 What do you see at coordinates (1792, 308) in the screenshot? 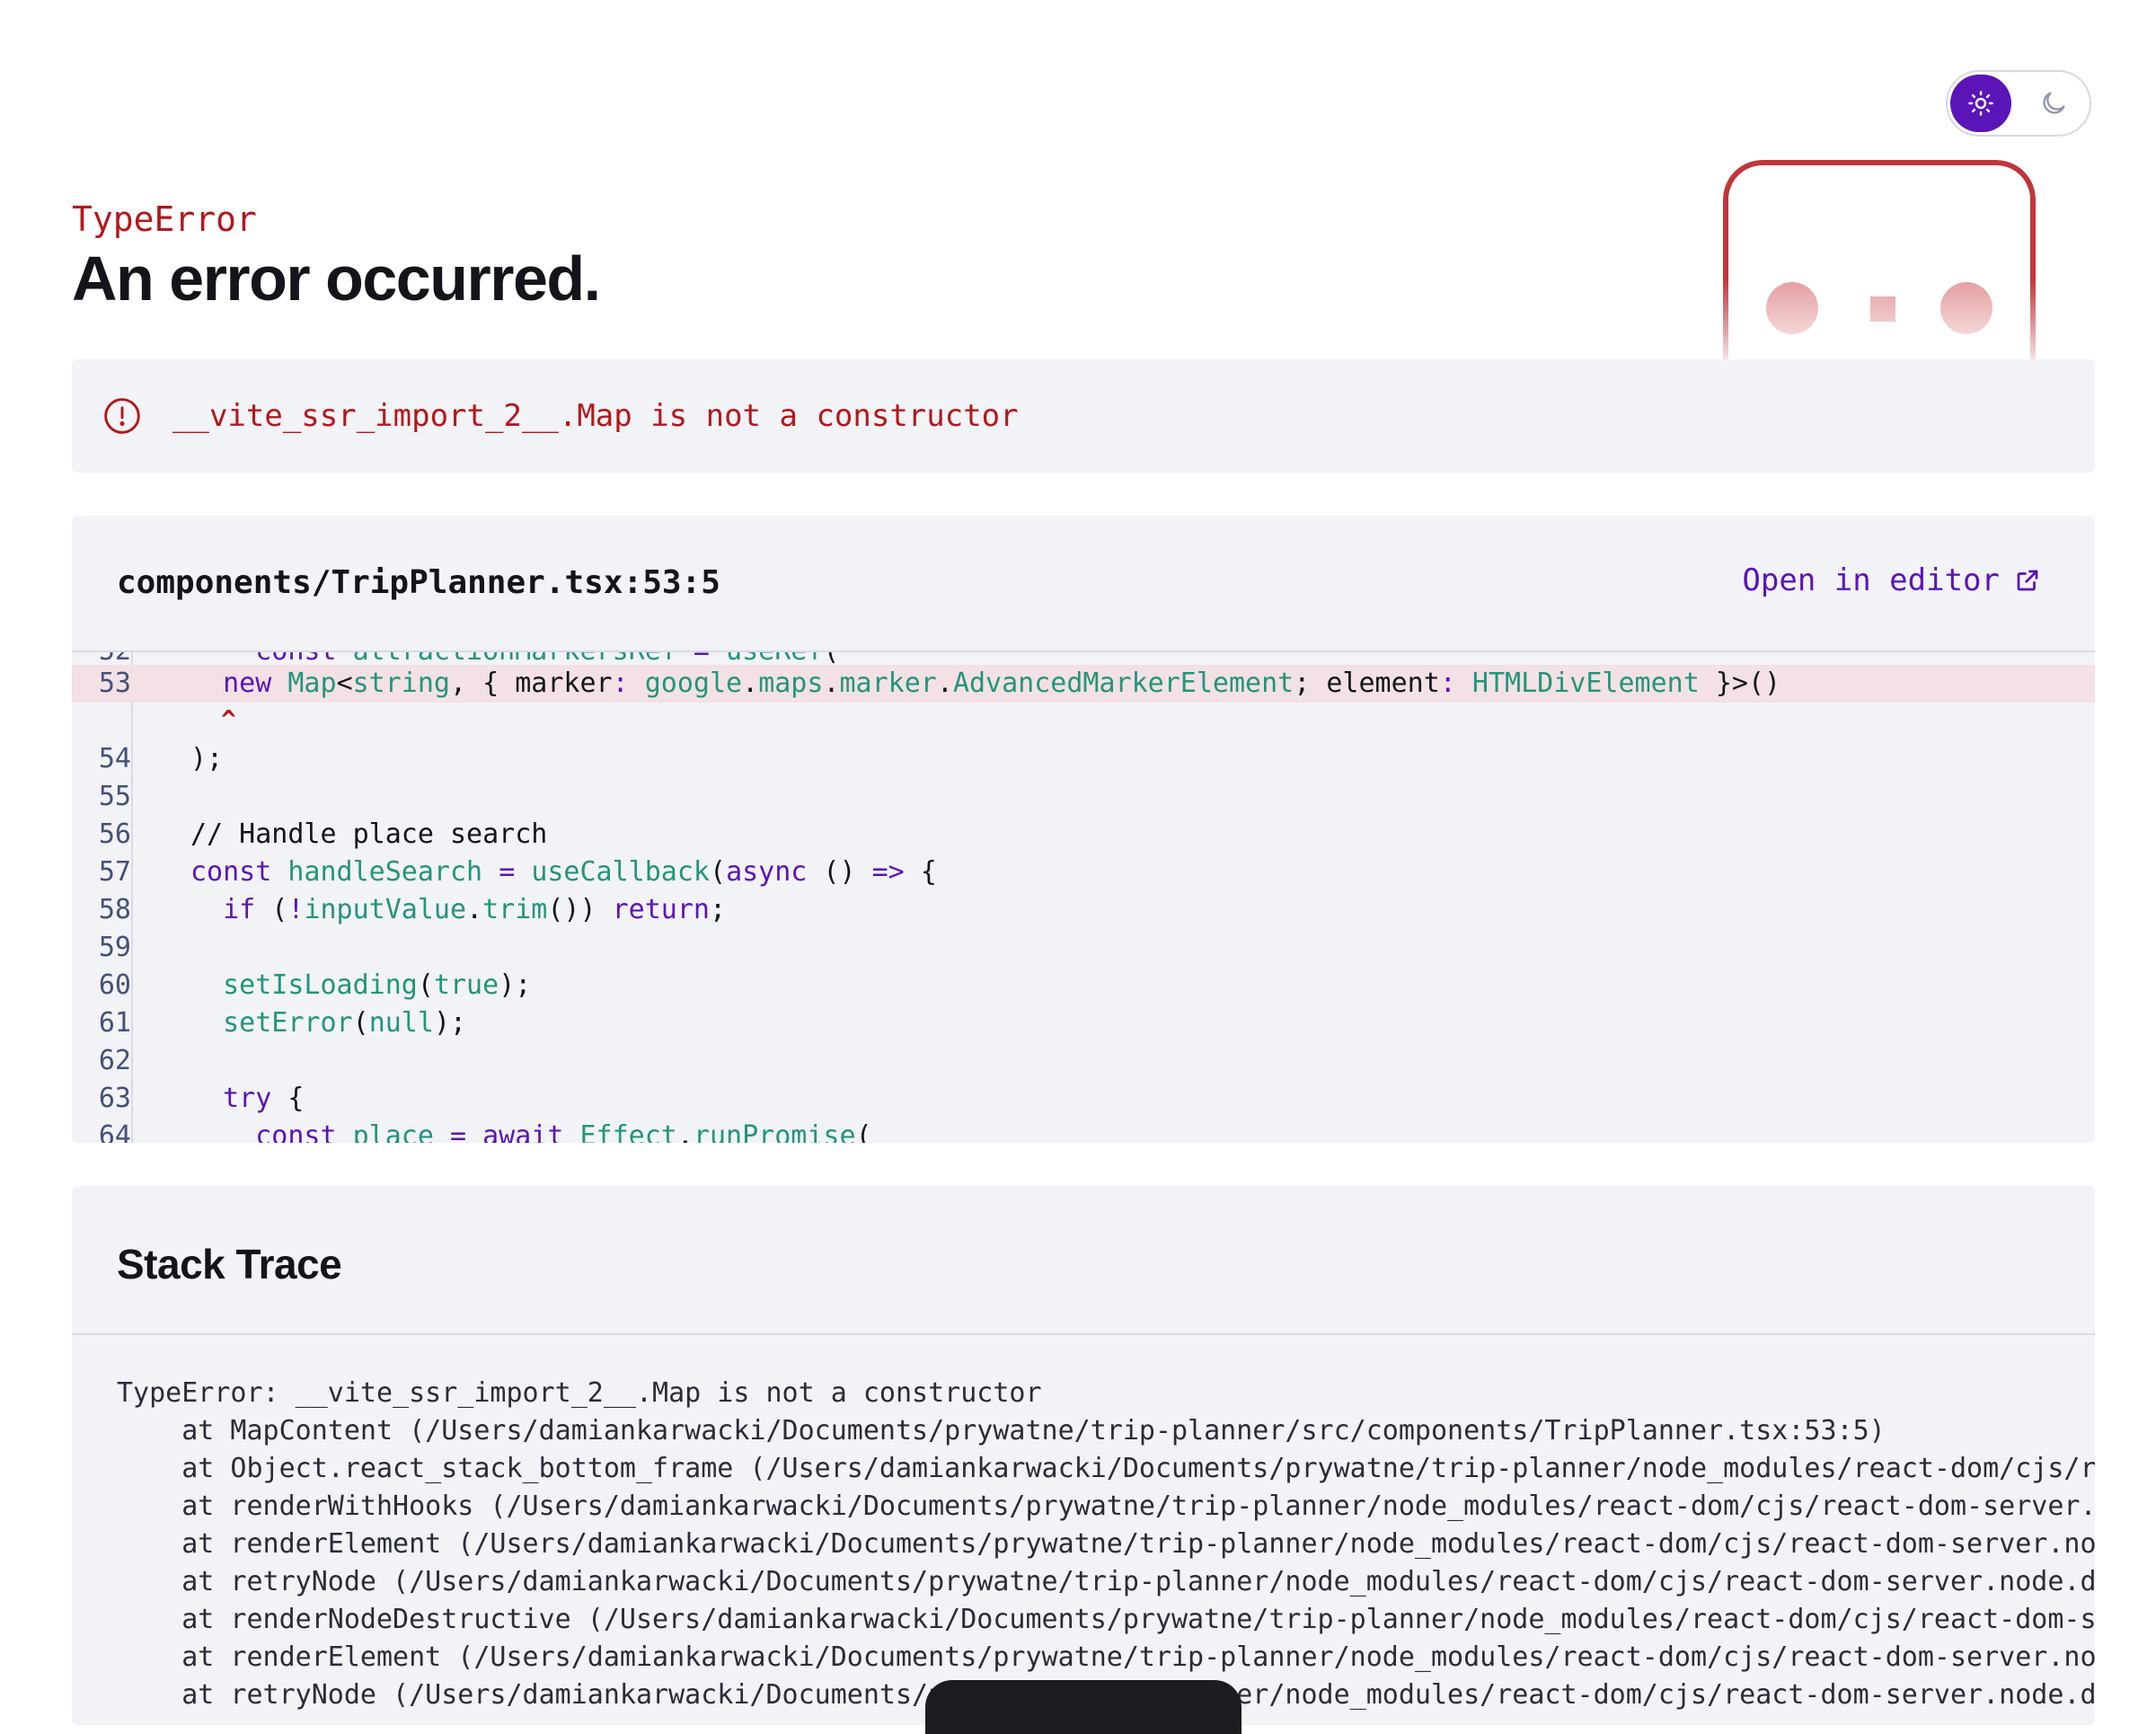
I see `houston-left-eye` at bounding box center [1792, 308].